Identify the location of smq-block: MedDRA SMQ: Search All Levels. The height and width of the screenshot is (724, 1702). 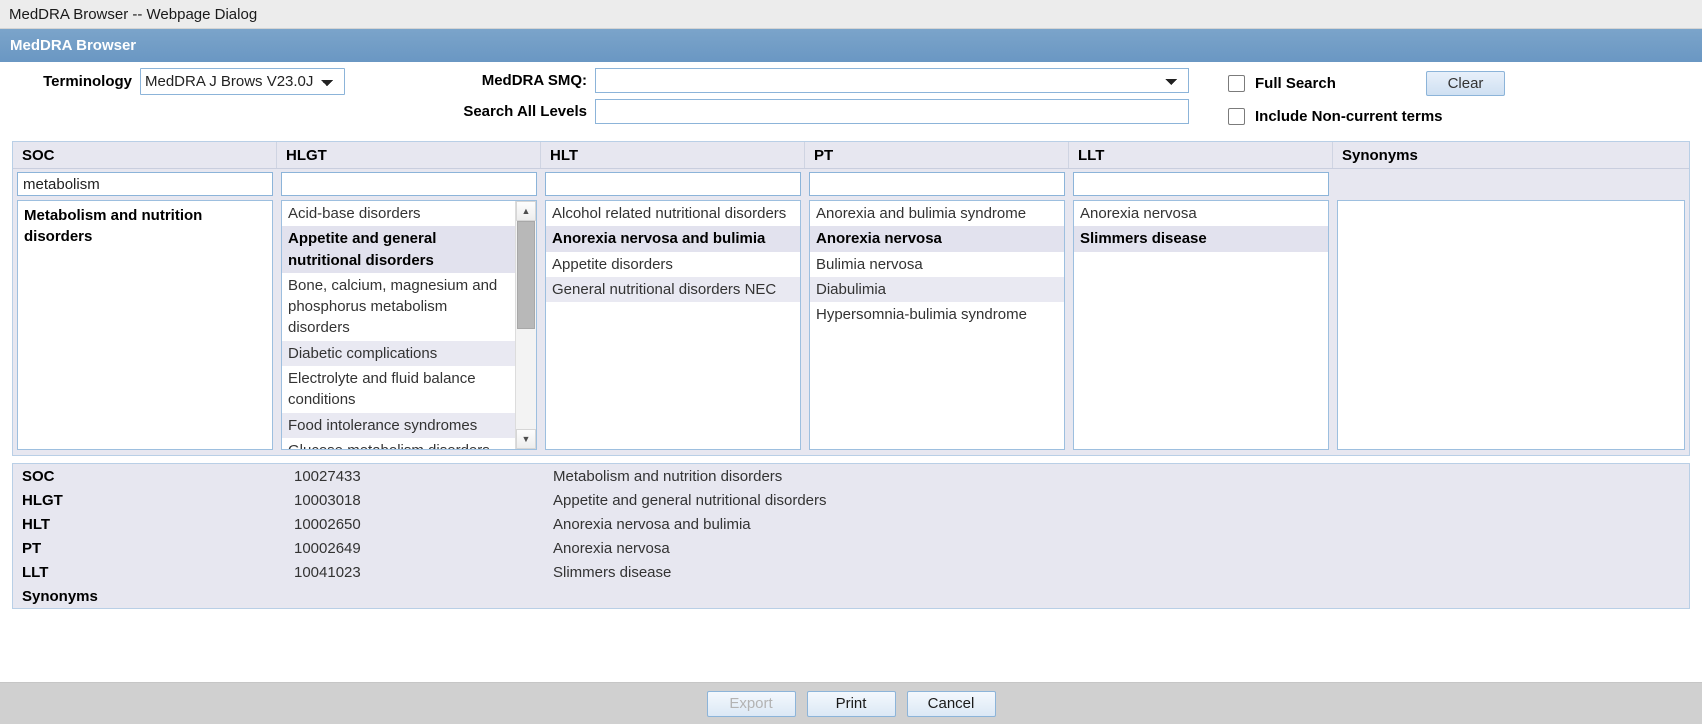
(822, 99).